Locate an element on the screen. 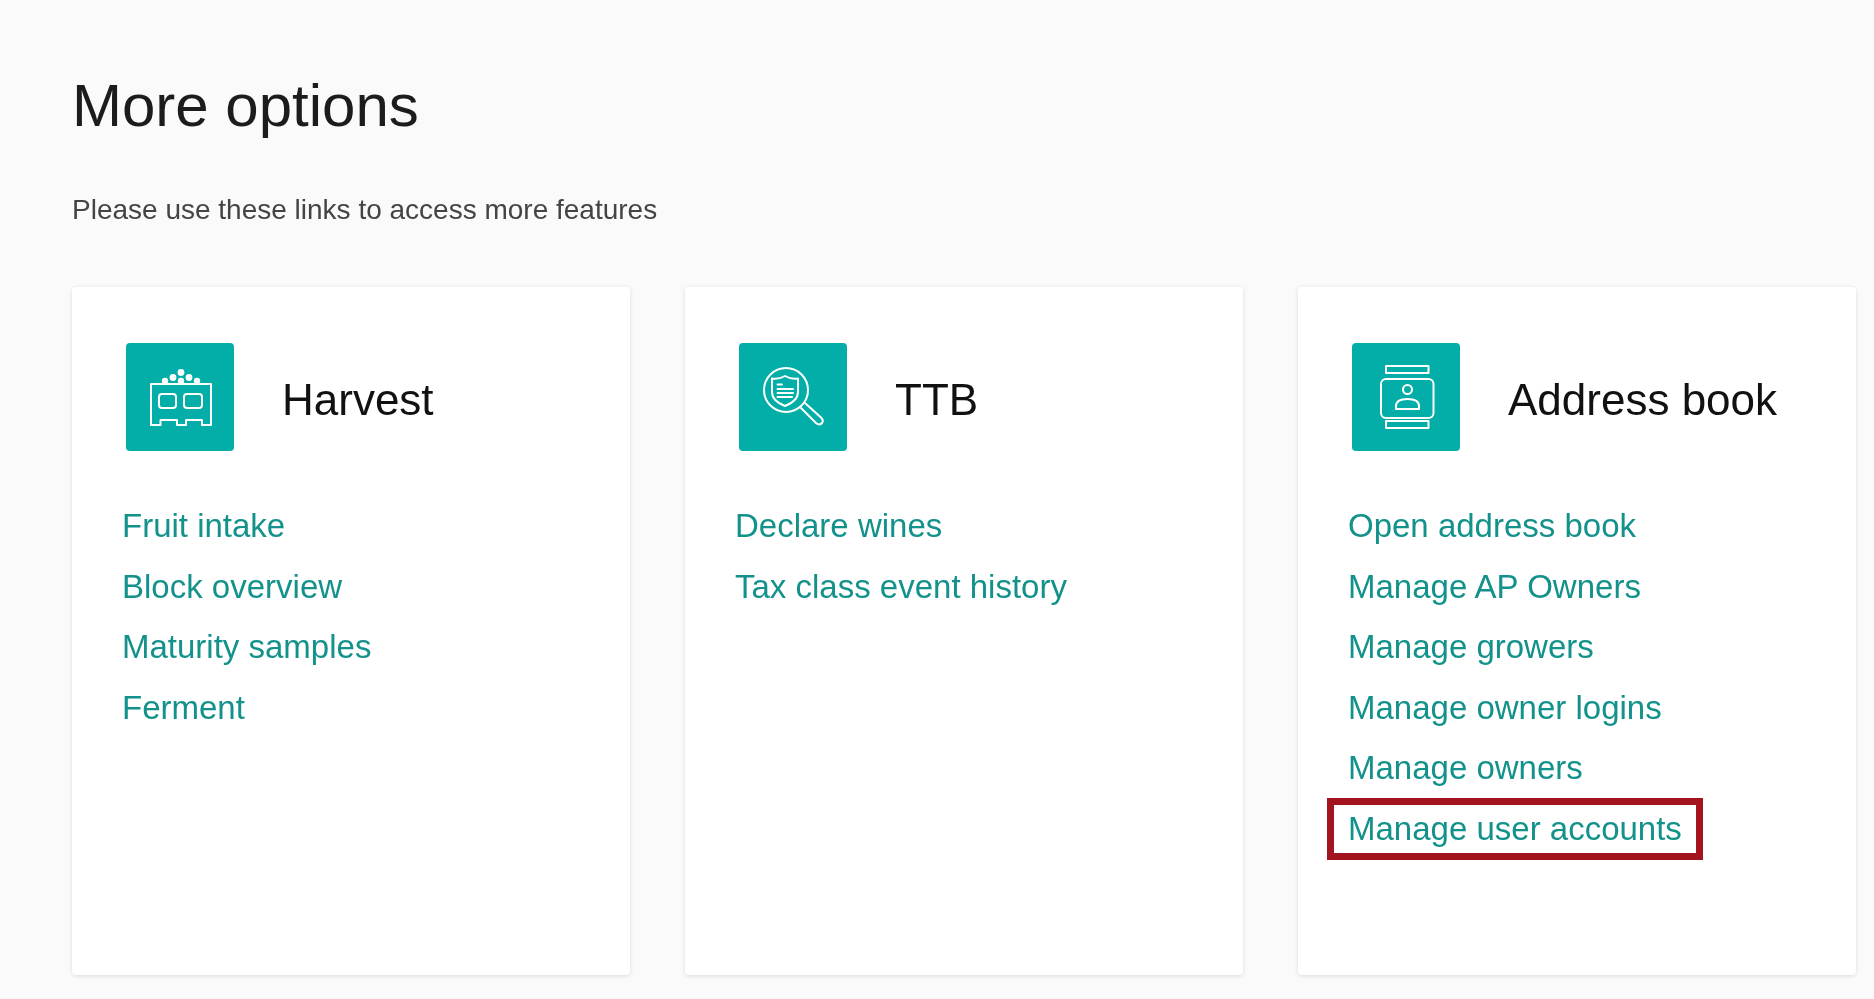 The image size is (1874, 999). fruit-bin-icon is located at coordinates (180, 397).